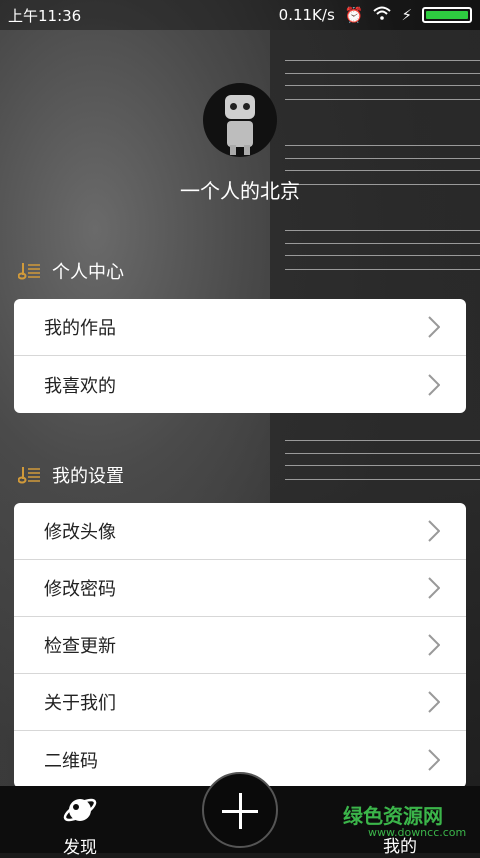  I want to click on section-title: 我的设置, so click(88, 476).